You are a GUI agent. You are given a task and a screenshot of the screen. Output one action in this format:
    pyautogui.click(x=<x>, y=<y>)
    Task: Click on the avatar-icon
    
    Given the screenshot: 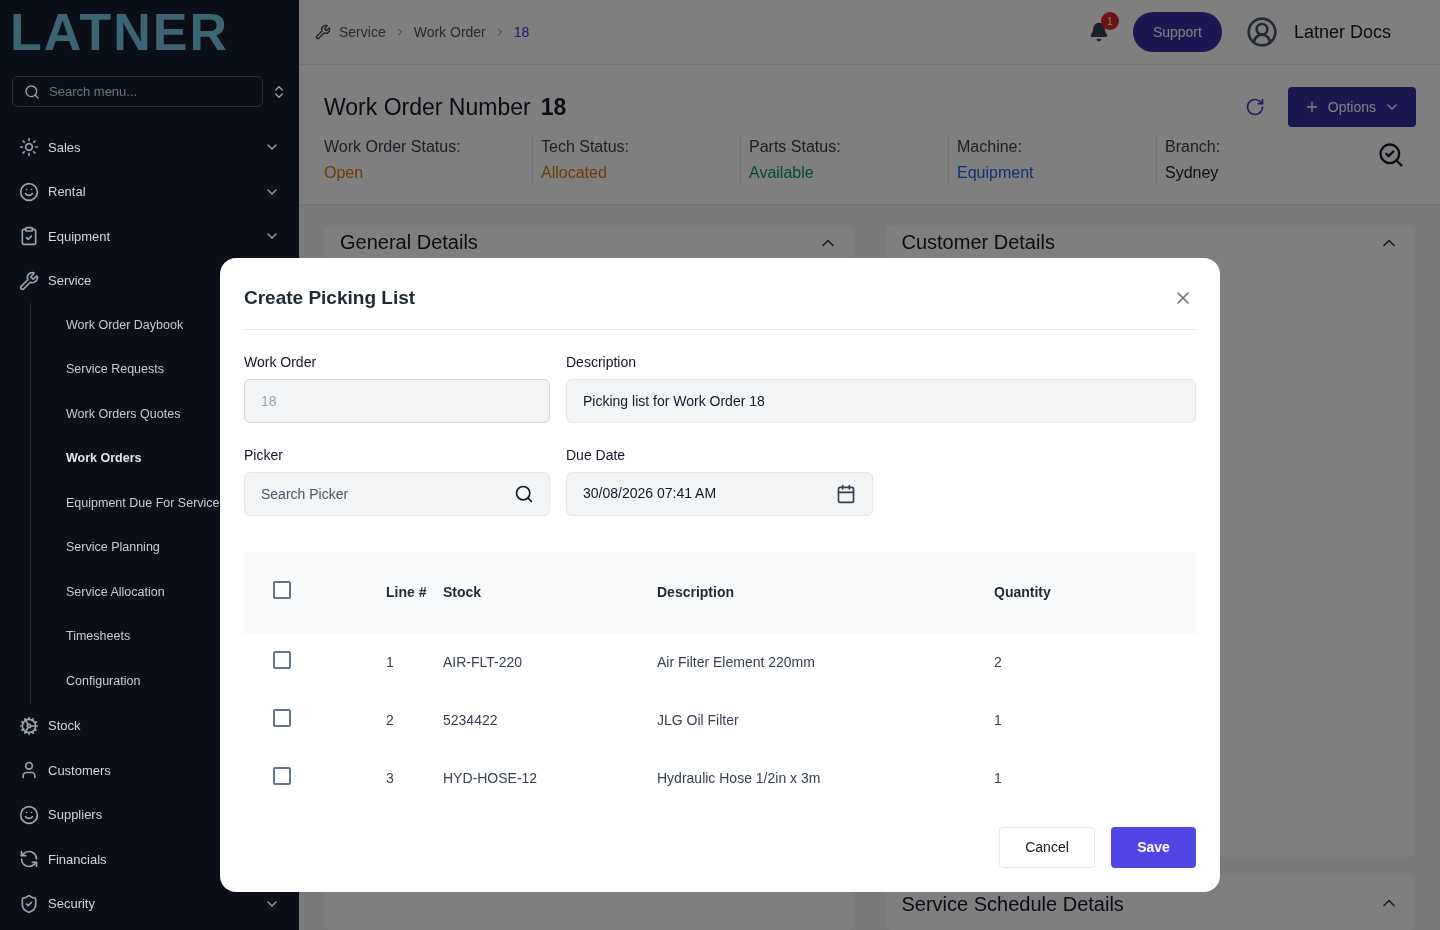 What is the action you would take?
    pyautogui.click(x=1261, y=32)
    